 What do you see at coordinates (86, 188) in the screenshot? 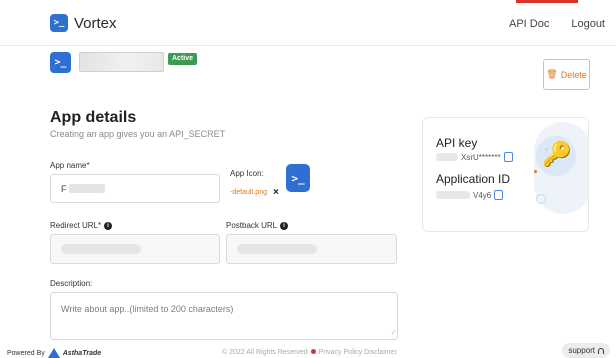
I see `app-name-redacted-part` at bounding box center [86, 188].